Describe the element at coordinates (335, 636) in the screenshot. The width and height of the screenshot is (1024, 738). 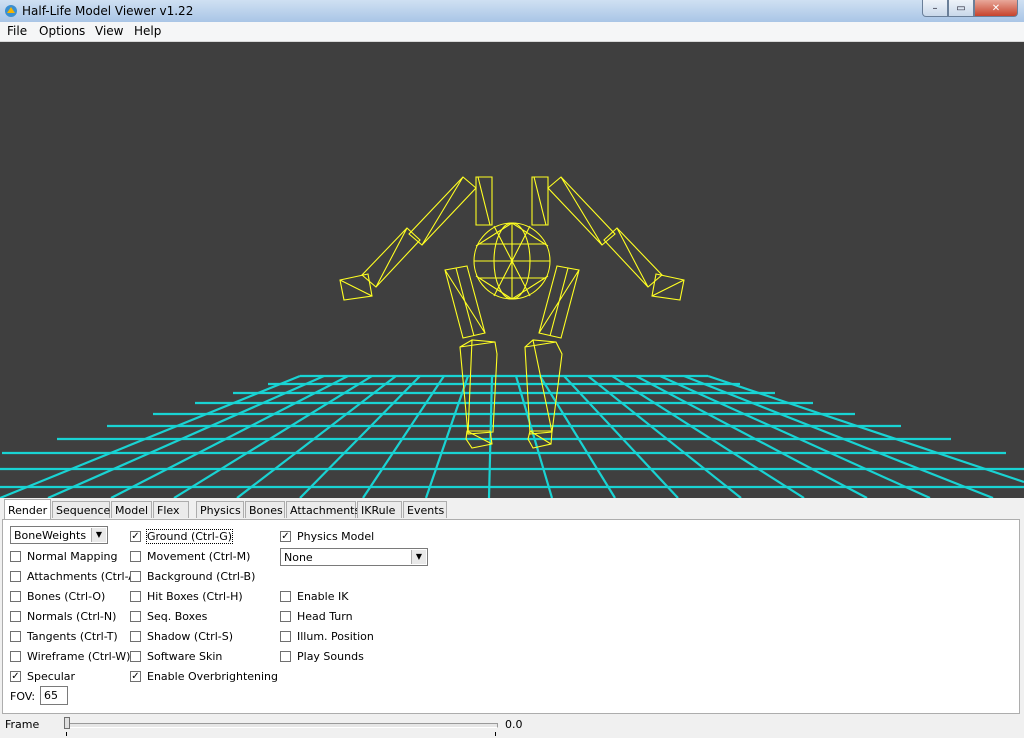
I see `checkbox-label: Illum. Position` at that location.